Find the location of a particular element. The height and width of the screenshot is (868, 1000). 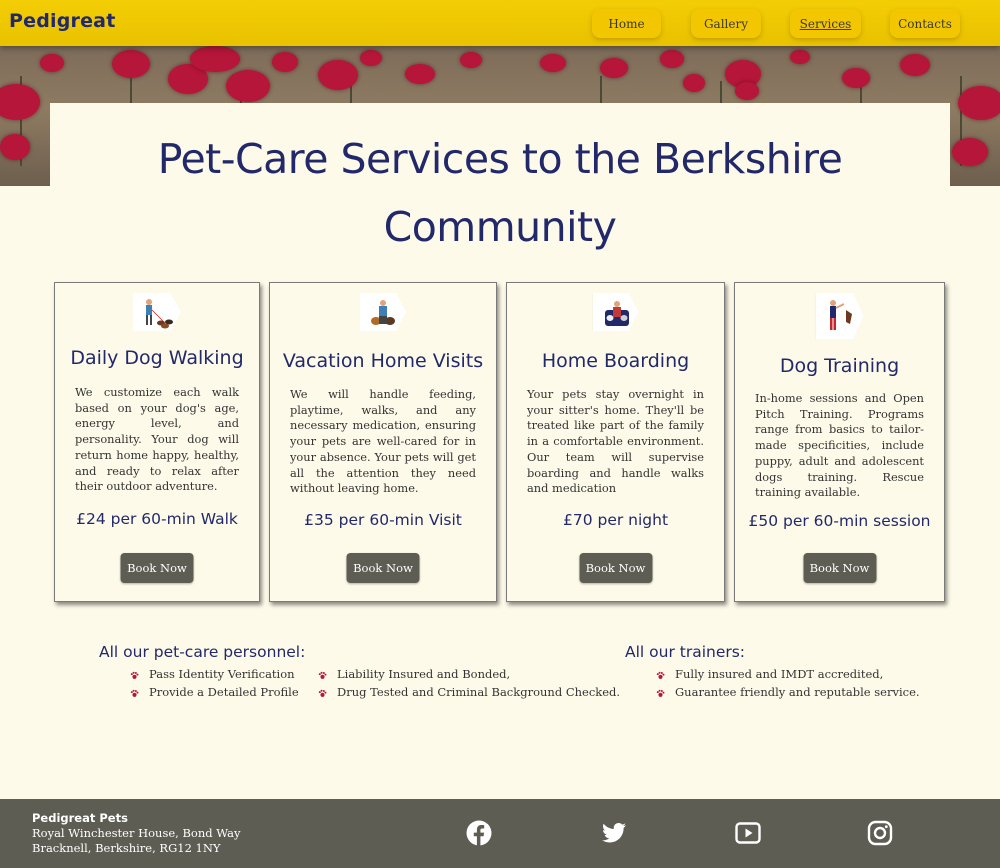

service-title: Home Boarding is located at coordinates (615, 361).